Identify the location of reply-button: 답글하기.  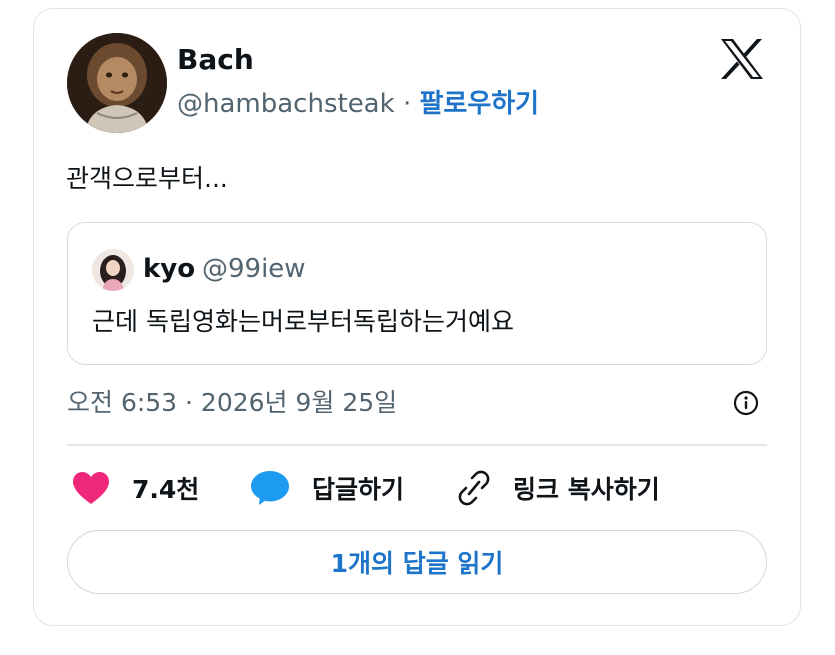
(327, 488).